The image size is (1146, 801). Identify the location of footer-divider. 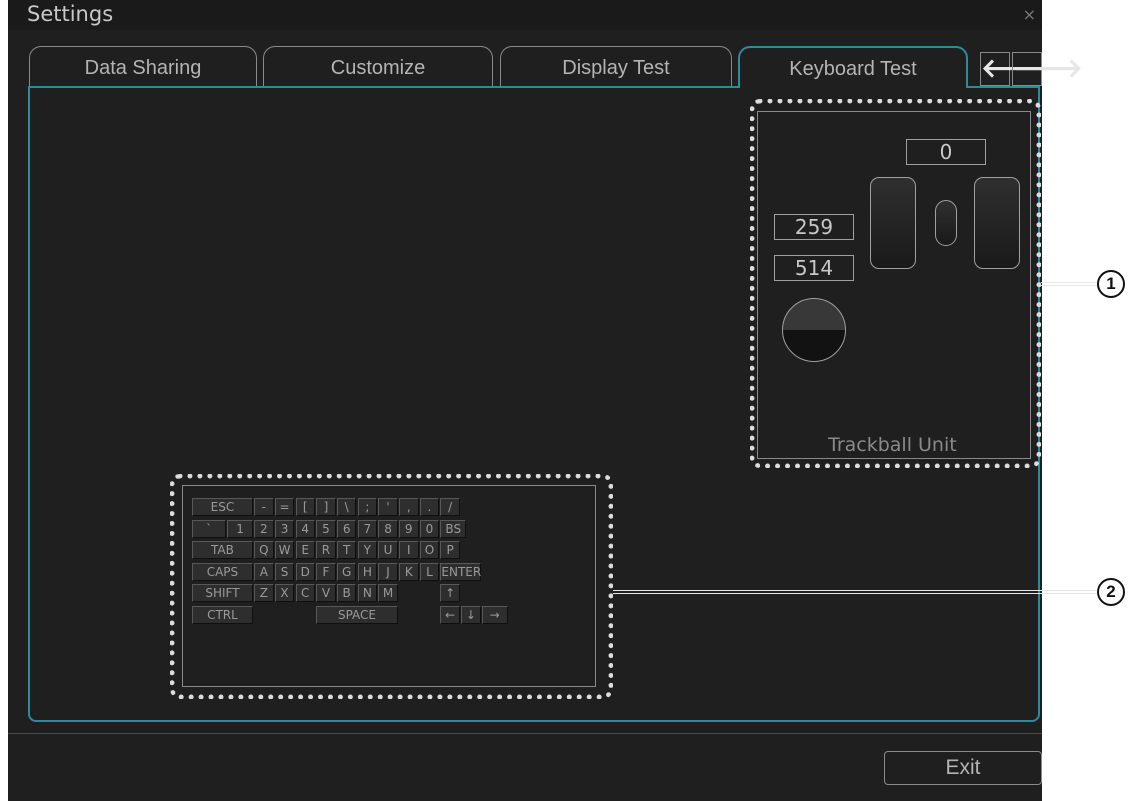
(525, 733).